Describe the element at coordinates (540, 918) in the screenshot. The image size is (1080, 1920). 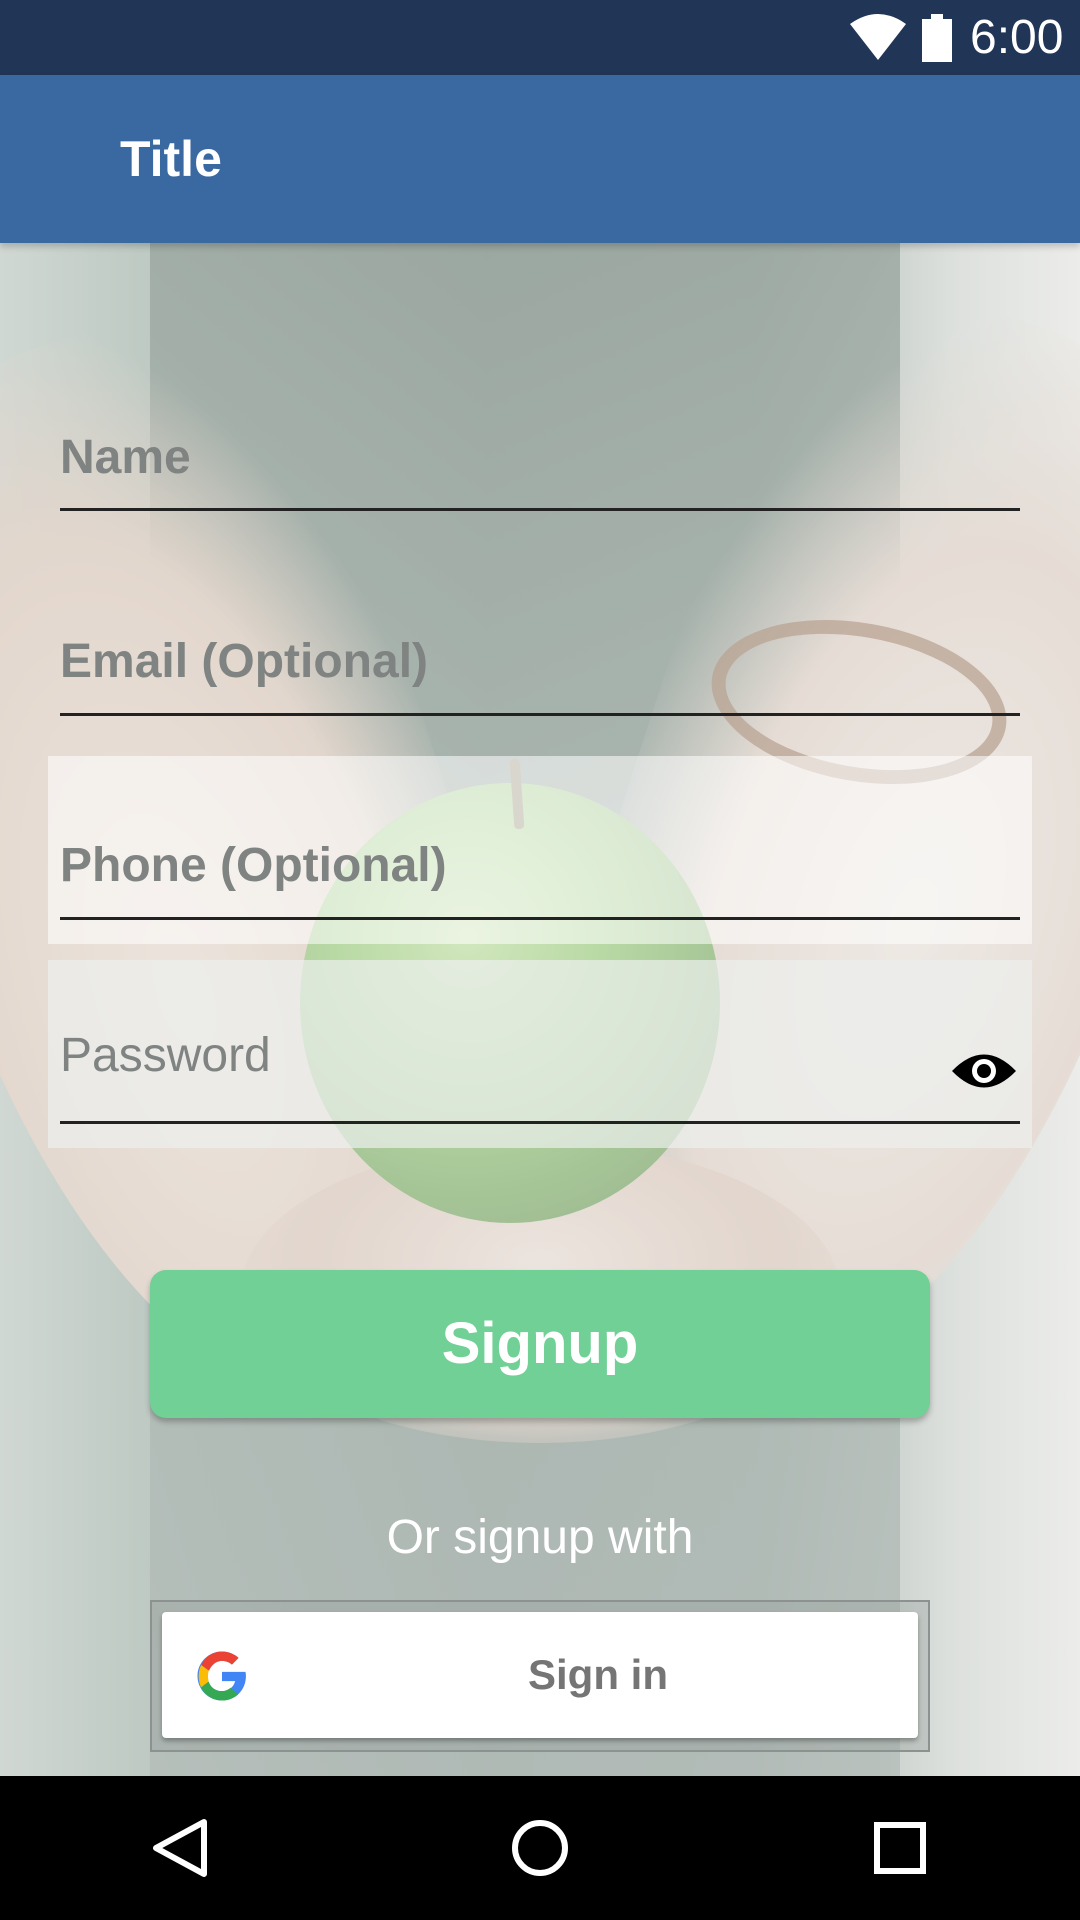
I see `phone-field-underline` at that location.